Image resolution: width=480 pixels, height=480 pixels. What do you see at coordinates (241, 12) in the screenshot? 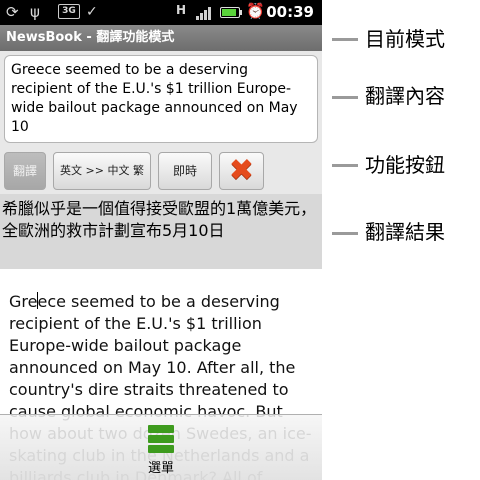
I see `battery-tip` at bounding box center [241, 12].